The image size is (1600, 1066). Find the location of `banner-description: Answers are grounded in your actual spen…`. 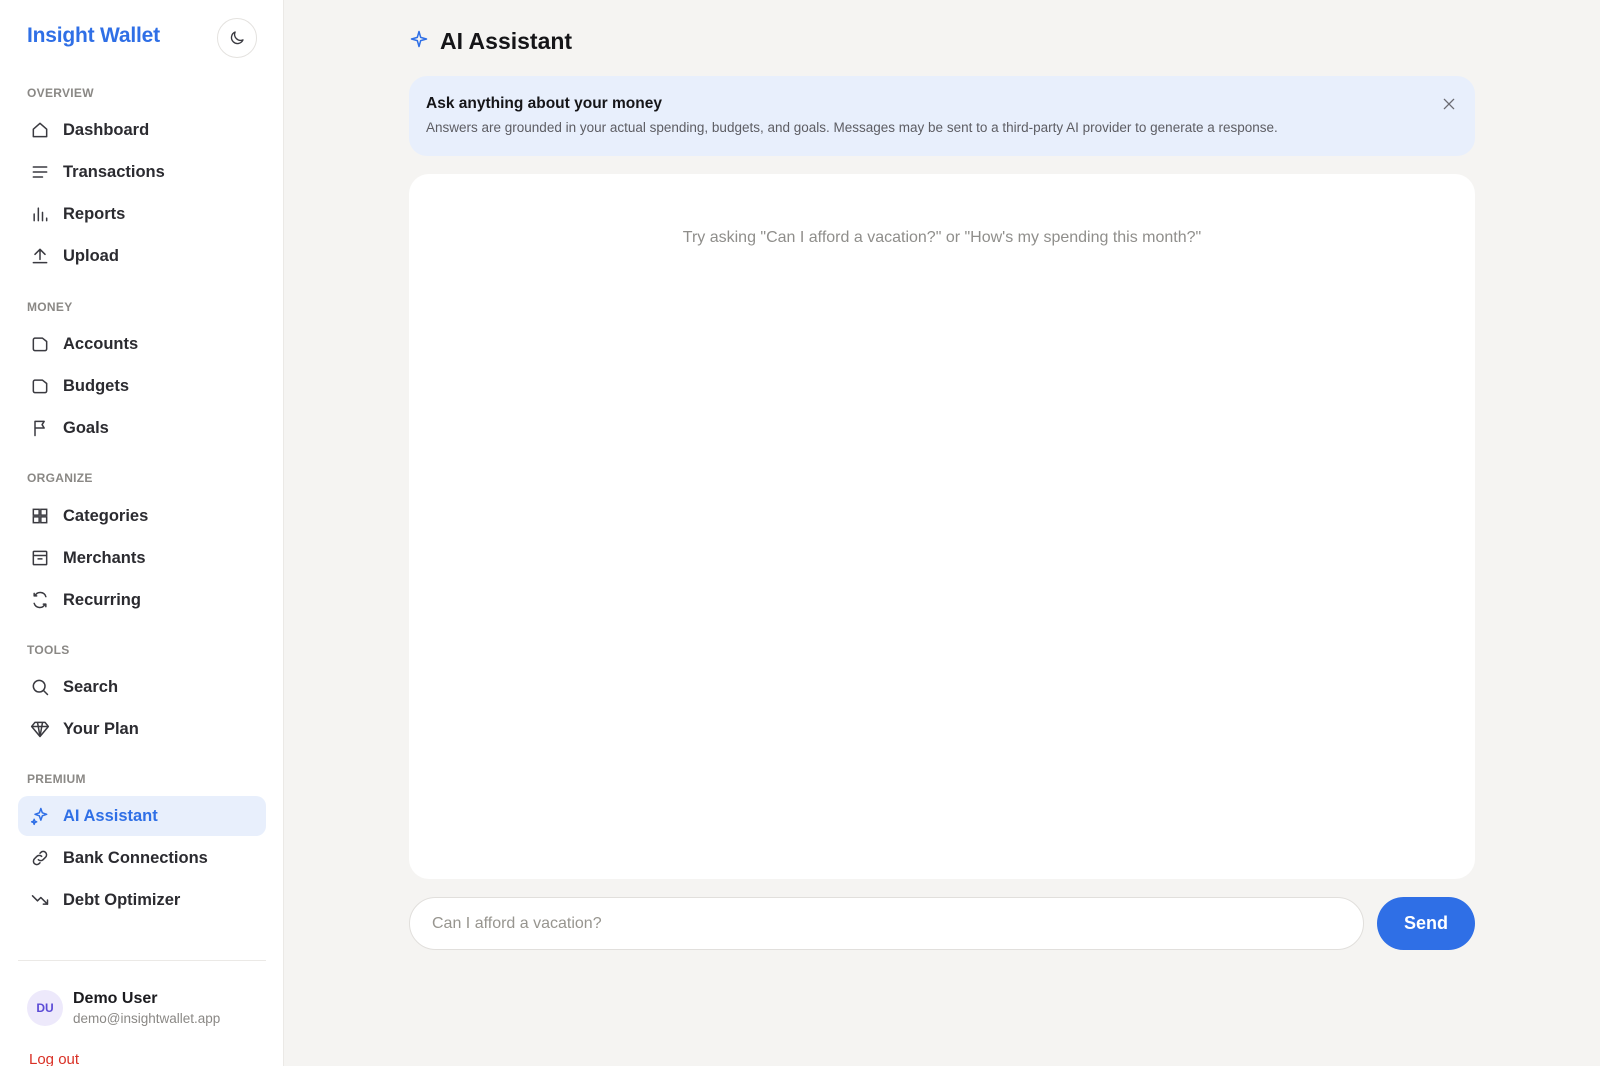

banner-description: Answers are grounded in your actual spen… is located at coordinates (852, 127).